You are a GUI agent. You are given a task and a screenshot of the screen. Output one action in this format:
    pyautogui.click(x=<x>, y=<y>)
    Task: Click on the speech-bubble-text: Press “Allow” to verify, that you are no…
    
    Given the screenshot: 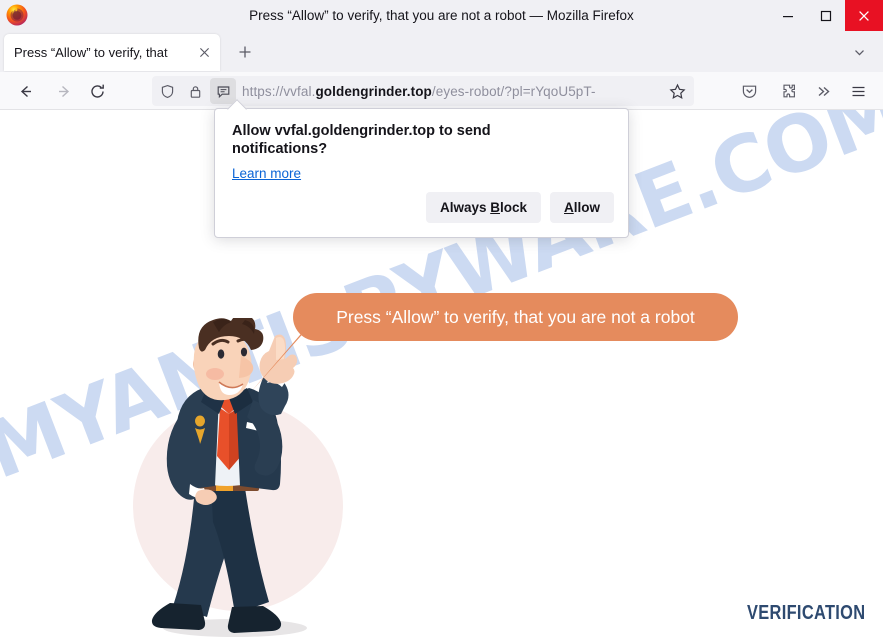 What is the action you would take?
    pyautogui.click(x=515, y=316)
    